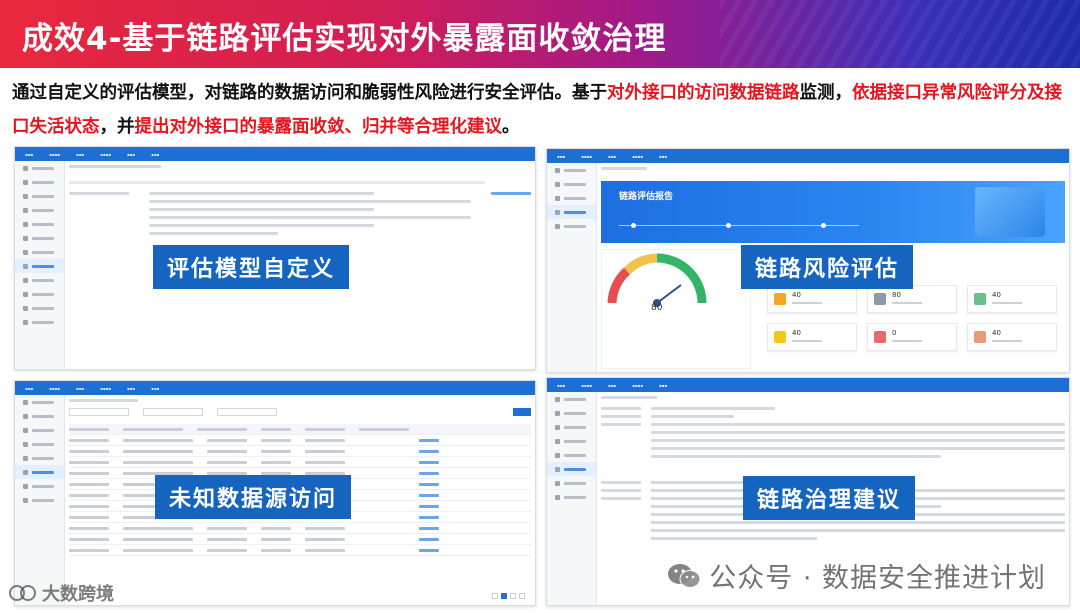 The width and height of the screenshot is (1080, 613). Describe the element at coordinates (251, 267) in the screenshot. I see `label-eval-model: 评估模型自定义` at that location.